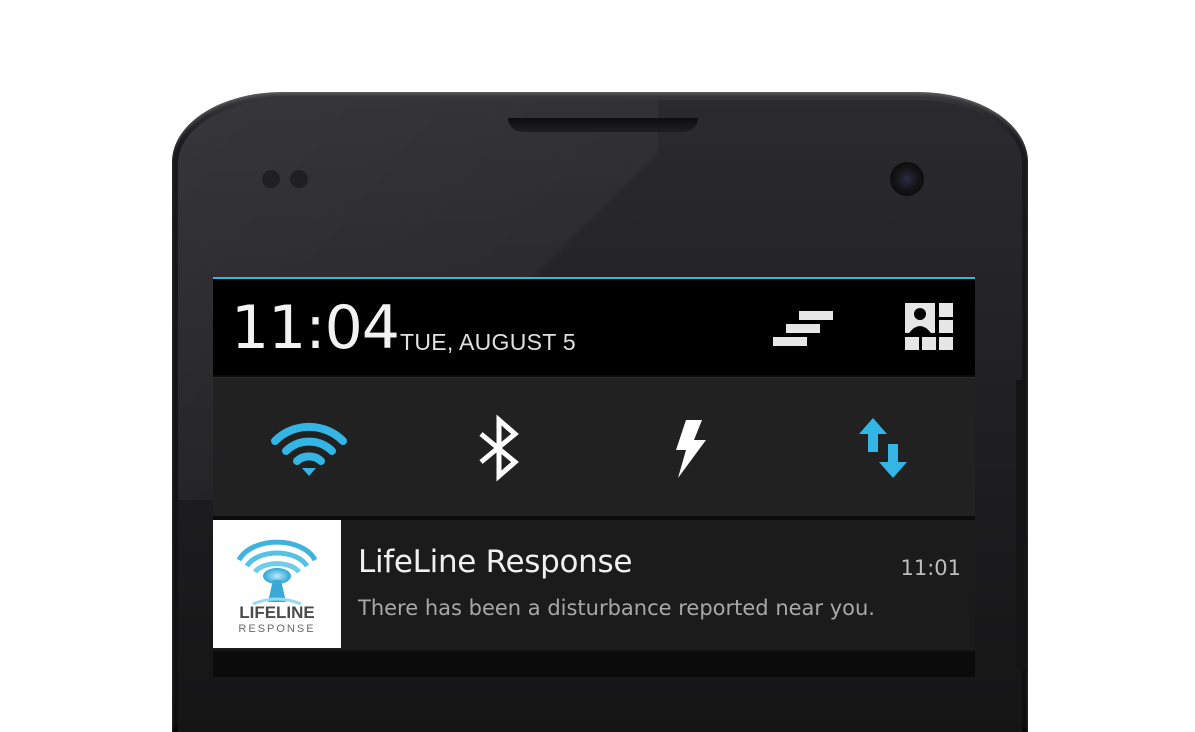  I want to click on logo-text-top: LIFELINE, so click(277, 612).